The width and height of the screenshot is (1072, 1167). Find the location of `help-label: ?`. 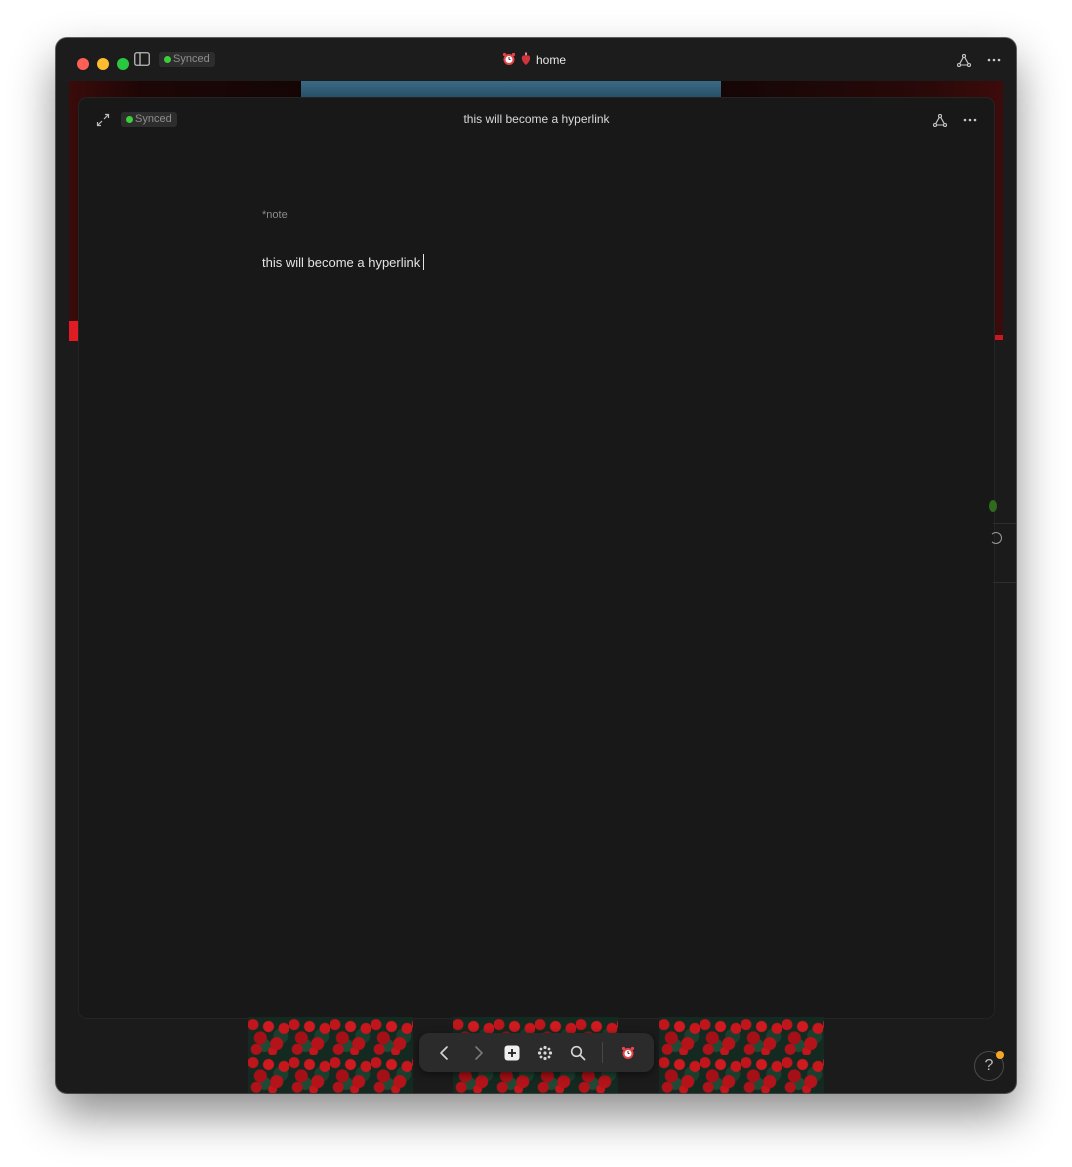

help-label: ? is located at coordinates (989, 1065).